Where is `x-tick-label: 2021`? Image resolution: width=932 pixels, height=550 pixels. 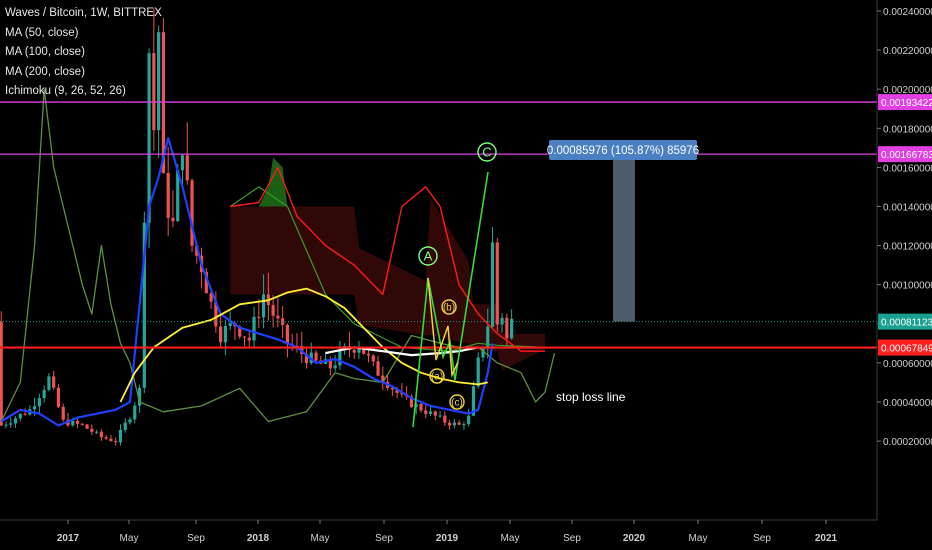 x-tick-label: 2021 is located at coordinates (826, 538).